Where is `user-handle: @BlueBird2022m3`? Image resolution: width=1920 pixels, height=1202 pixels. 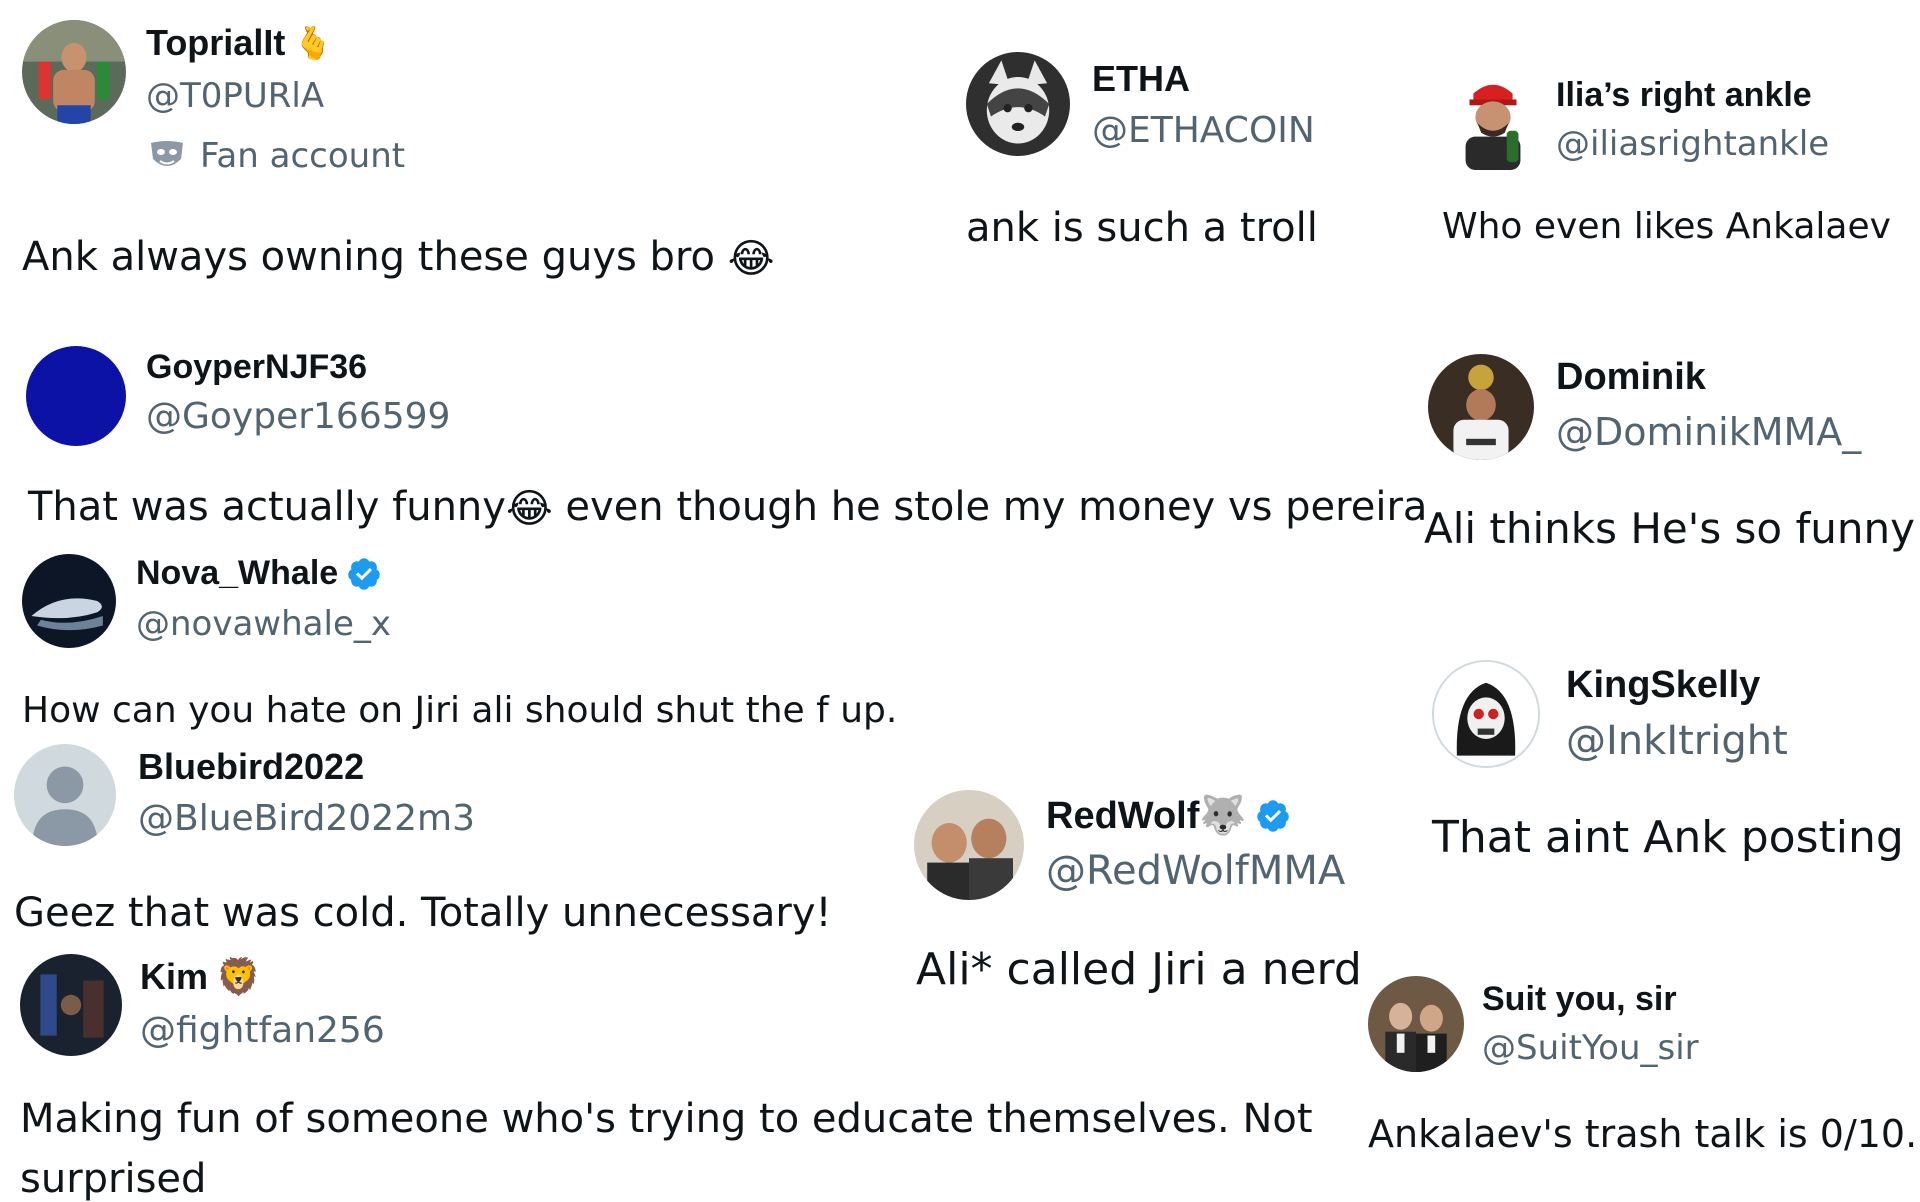
user-handle: @BlueBird2022m3 is located at coordinates (306, 818).